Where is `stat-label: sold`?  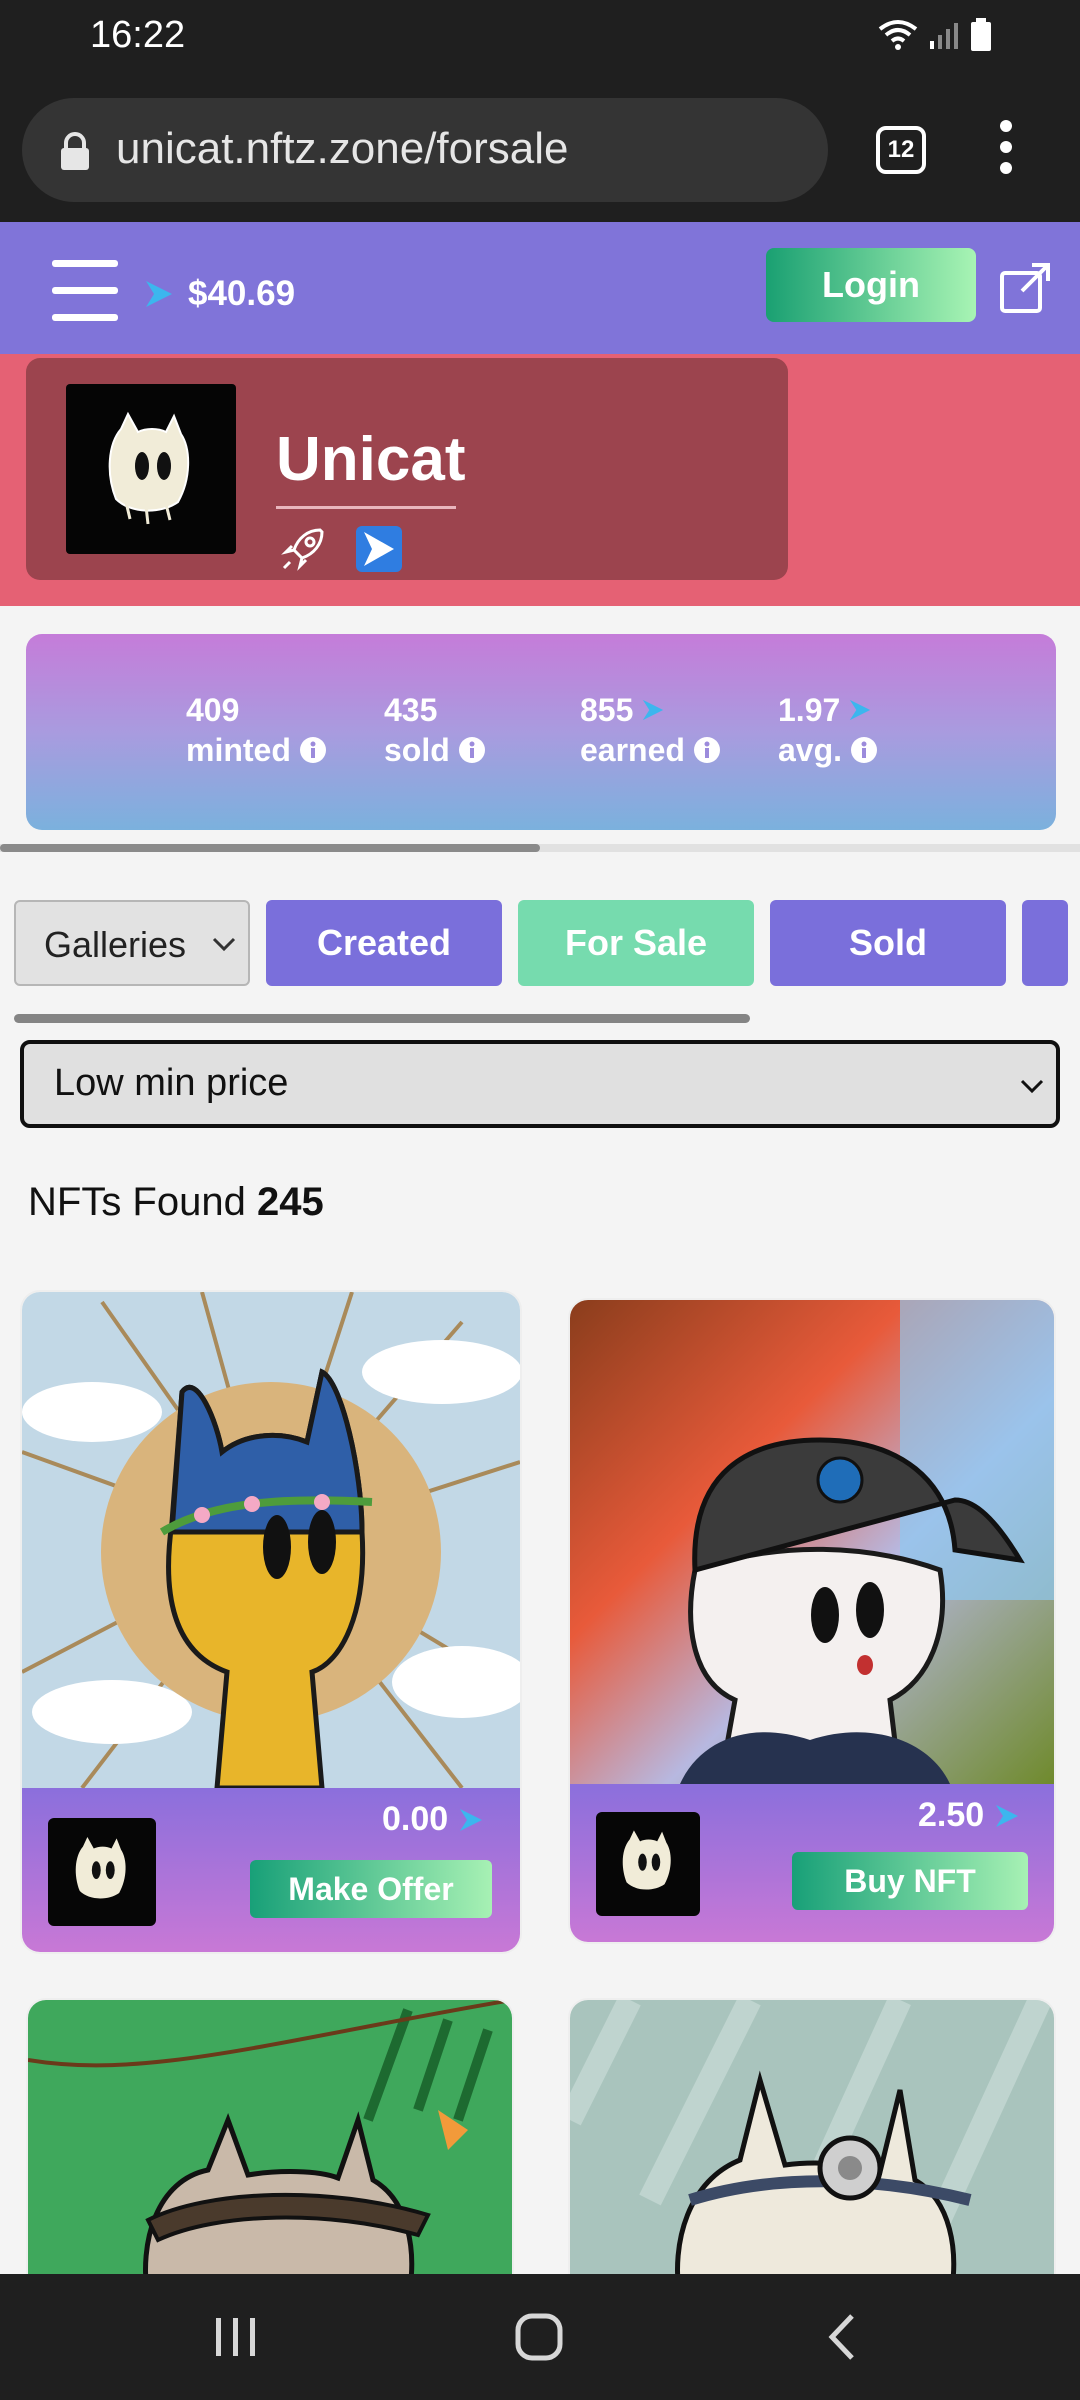 stat-label: sold is located at coordinates (417, 750).